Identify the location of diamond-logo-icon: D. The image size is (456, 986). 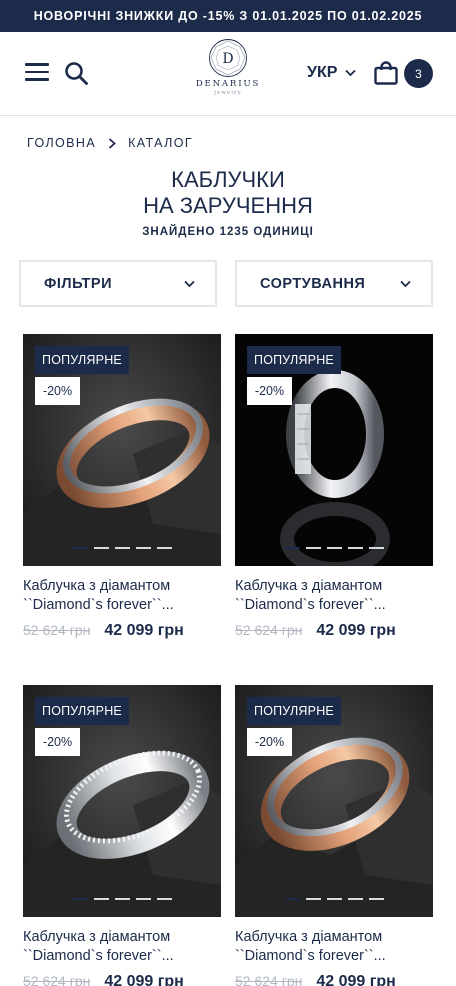
(228, 58).